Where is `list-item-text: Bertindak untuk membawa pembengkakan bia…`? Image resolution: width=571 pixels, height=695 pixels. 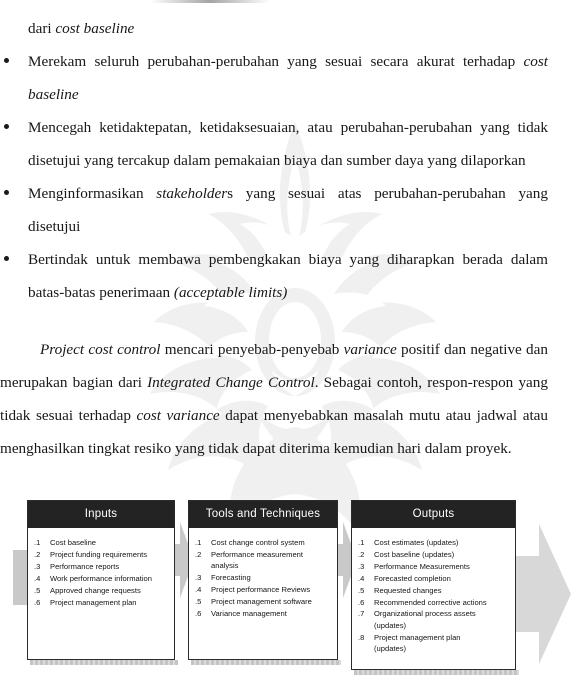 list-item-text: Bertindak untuk membawa pembengkakan bia… is located at coordinates (288, 276).